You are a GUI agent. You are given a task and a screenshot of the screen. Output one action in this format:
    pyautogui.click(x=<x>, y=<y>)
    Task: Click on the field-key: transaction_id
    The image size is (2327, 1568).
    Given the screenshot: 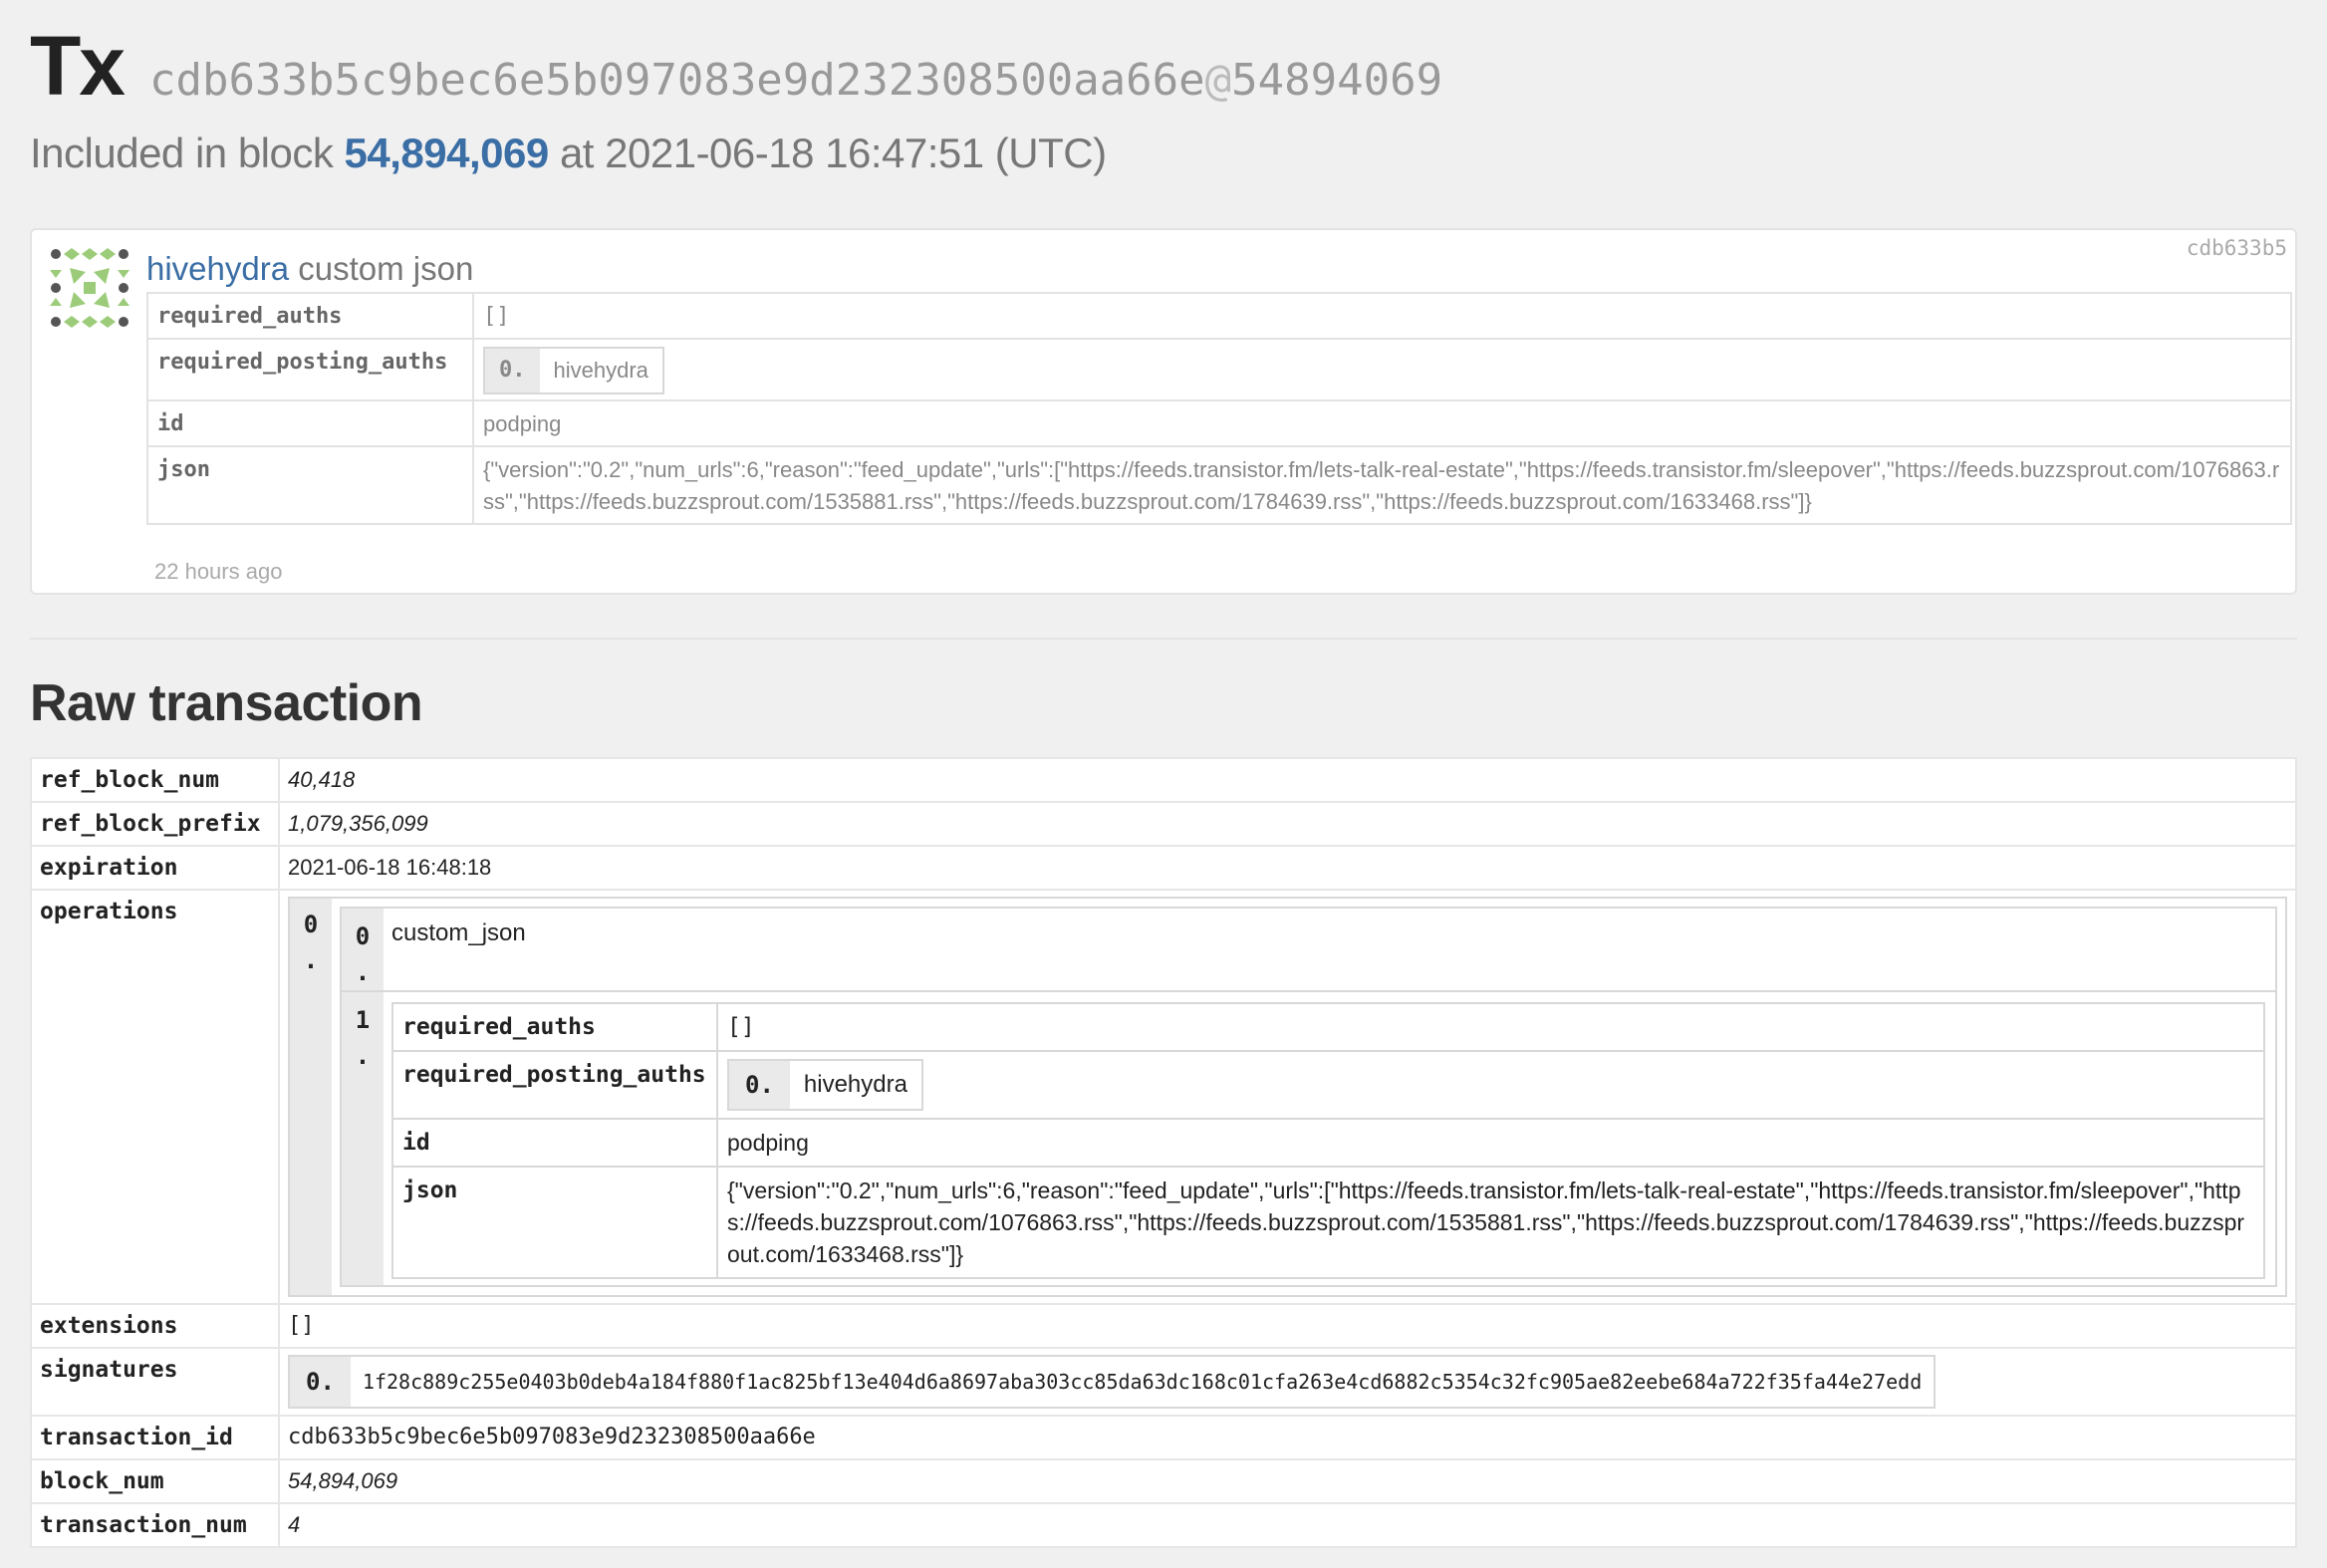 What is the action you would take?
    pyautogui.click(x=155, y=1437)
    